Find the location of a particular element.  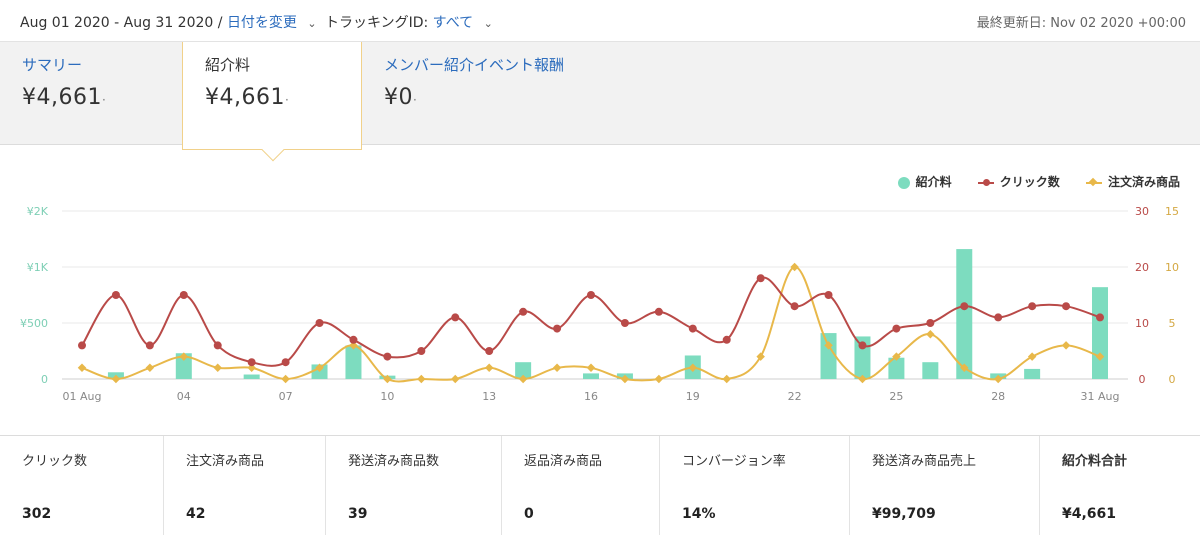

stat-clicks: クリック数 302 is located at coordinates (82, 485).